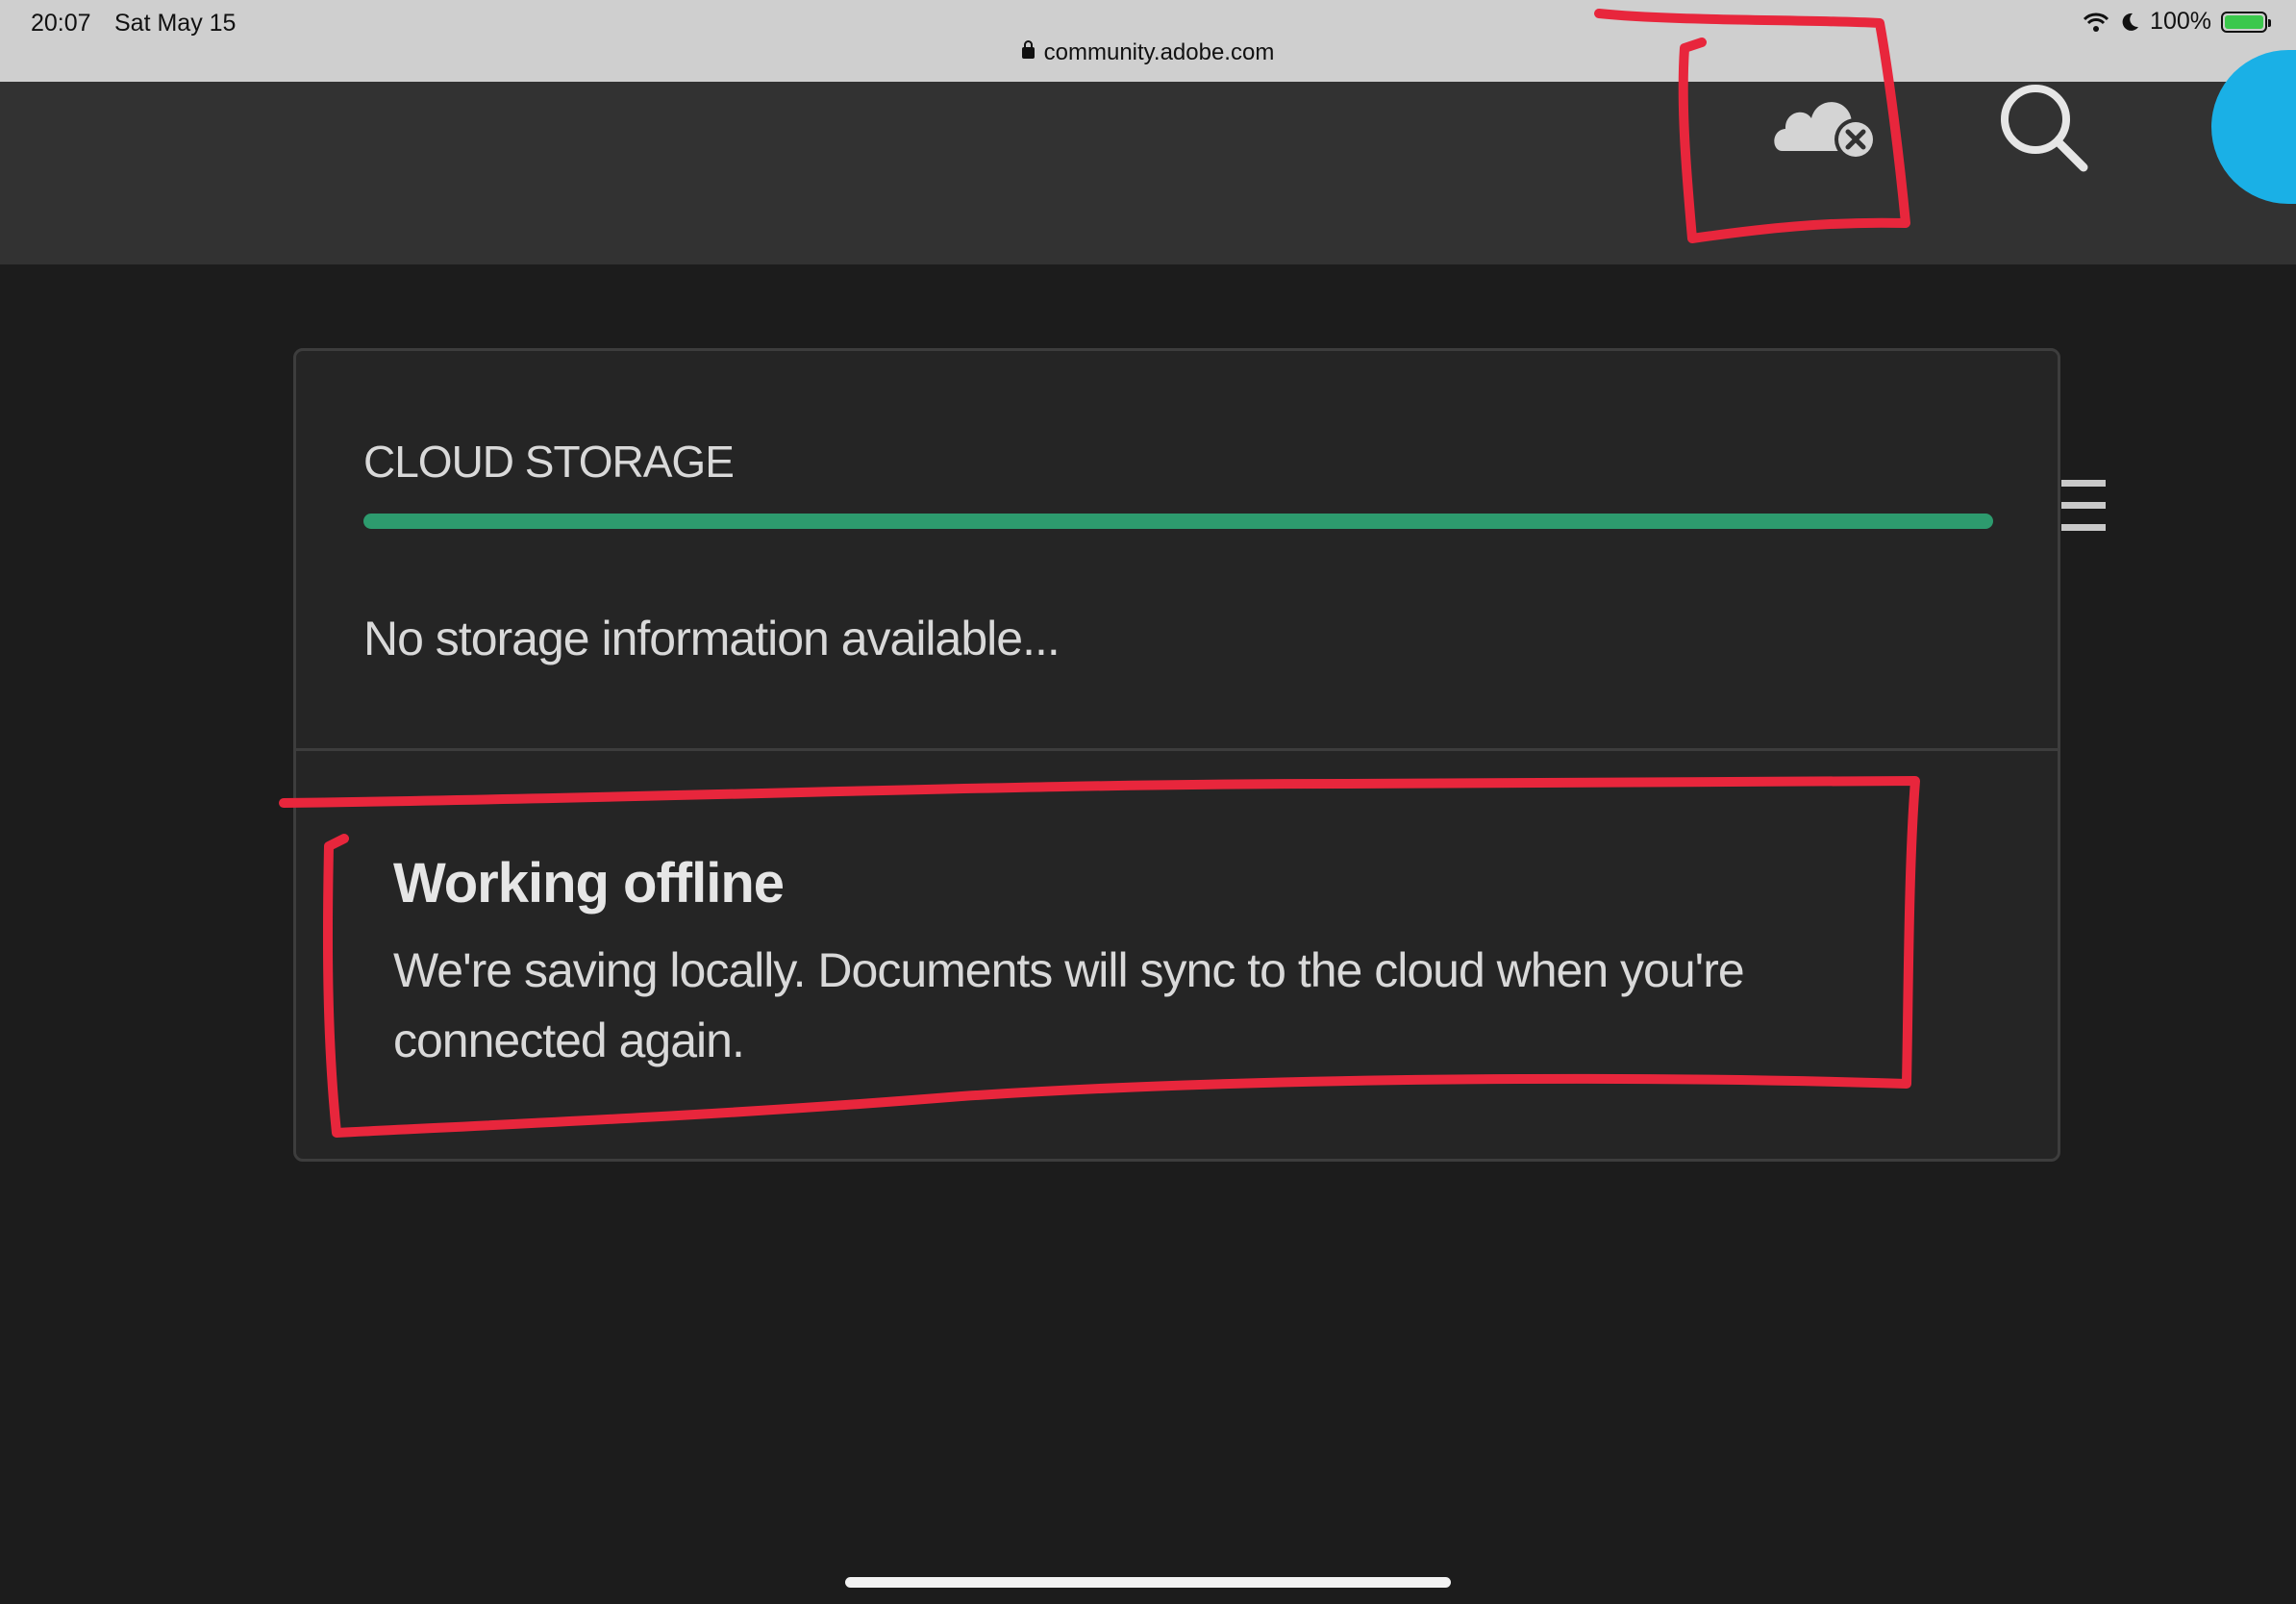 This screenshot has height=1604, width=2296. I want to click on lock-icon, so click(1028, 49).